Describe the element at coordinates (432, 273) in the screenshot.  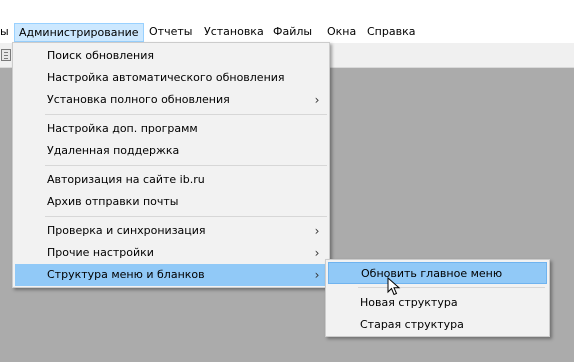
I see `menu-item-label: Обновить главное меню` at that location.